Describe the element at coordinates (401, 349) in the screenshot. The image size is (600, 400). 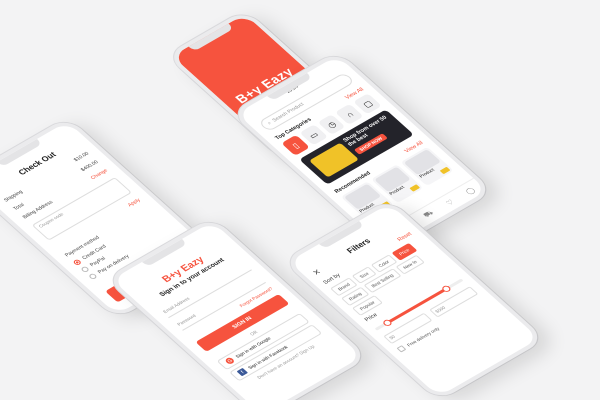
I see `checkbox-icon` at that location.